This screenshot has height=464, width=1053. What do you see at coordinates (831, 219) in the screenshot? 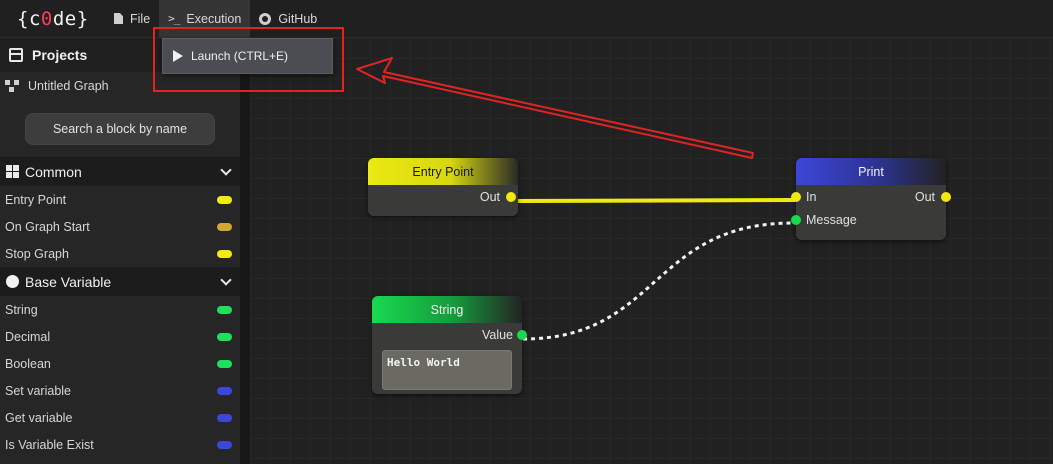
I see `node-print-message-label: Message` at bounding box center [831, 219].